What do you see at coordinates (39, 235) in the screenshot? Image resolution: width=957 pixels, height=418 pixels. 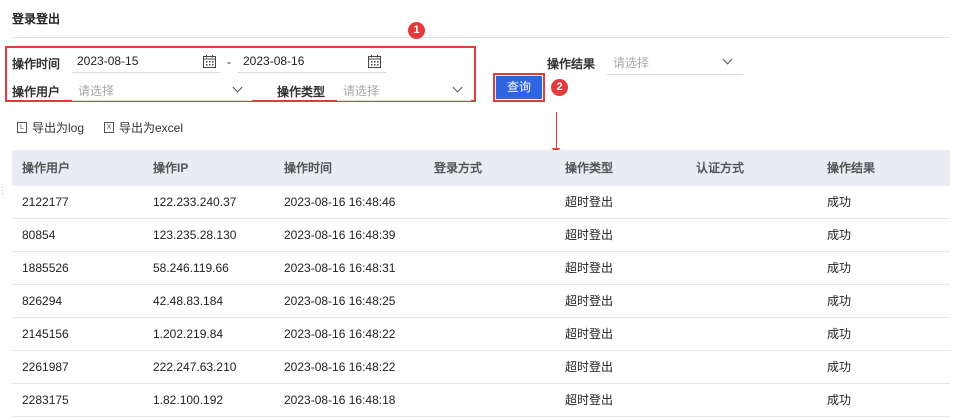 I see `cell-user: 80854` at bounding box center [39, 235].